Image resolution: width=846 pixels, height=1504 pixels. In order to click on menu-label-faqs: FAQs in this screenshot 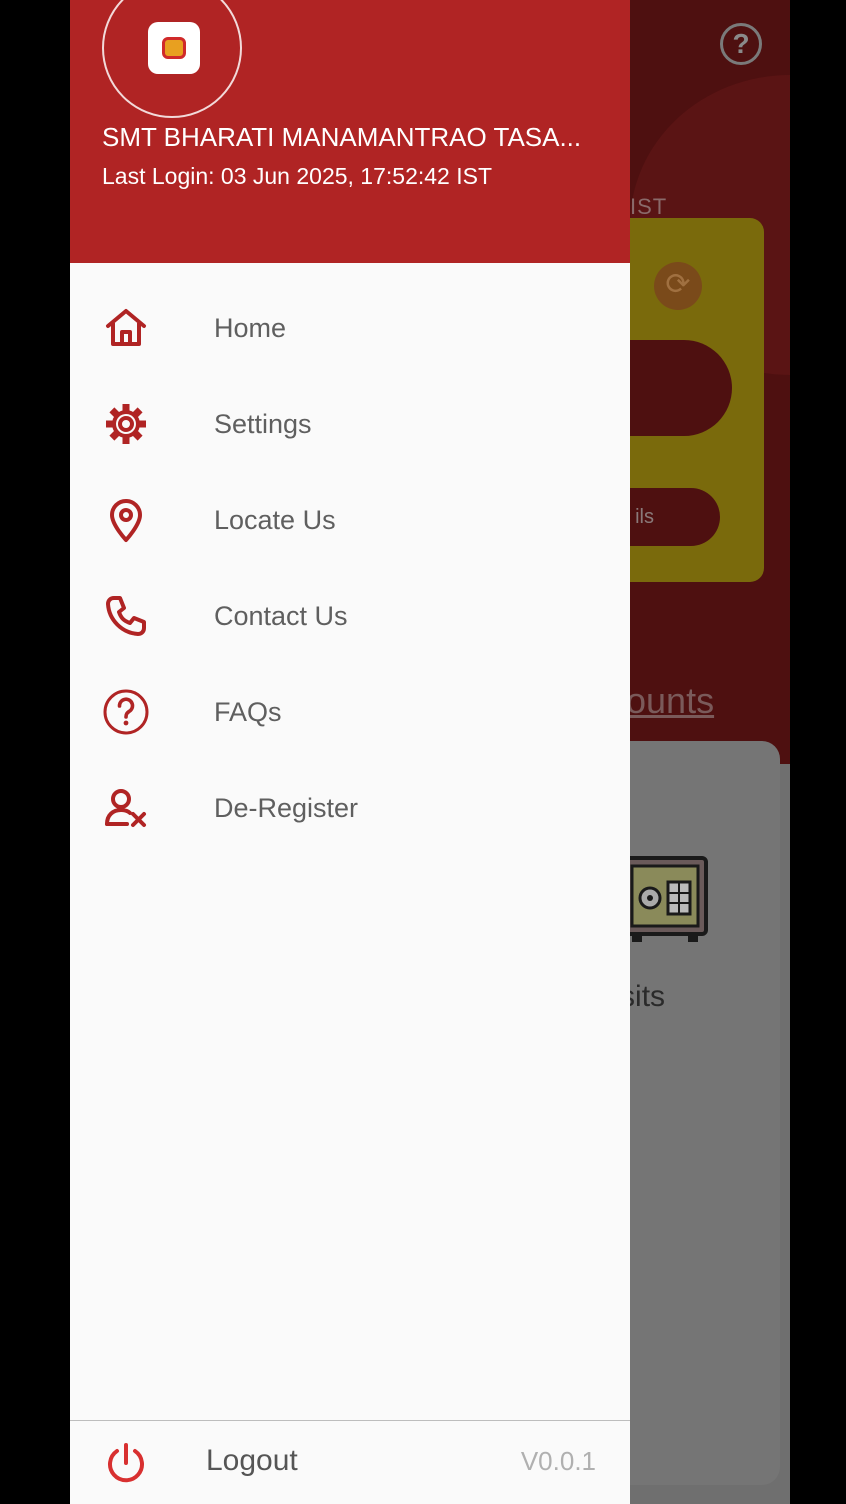, I will do `click(248, 712)`.